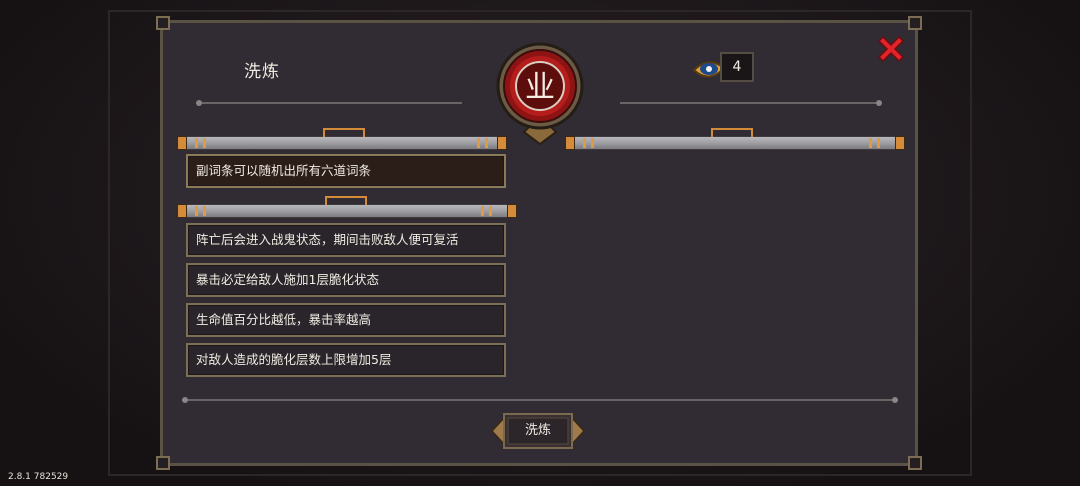  I want to click on secondary-trait-row: 生命值百分比越低，暴击率越高, so click(346, 320).